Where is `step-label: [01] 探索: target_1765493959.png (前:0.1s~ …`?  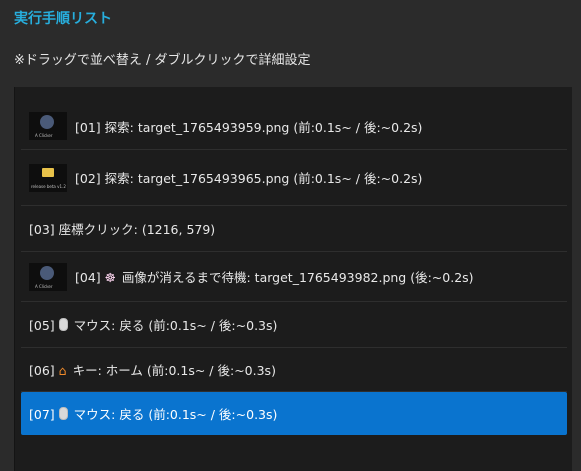
step-label: [01] 探索: target_1765493959.png (前:0.1s~ … is located at coordinates (249, 127).